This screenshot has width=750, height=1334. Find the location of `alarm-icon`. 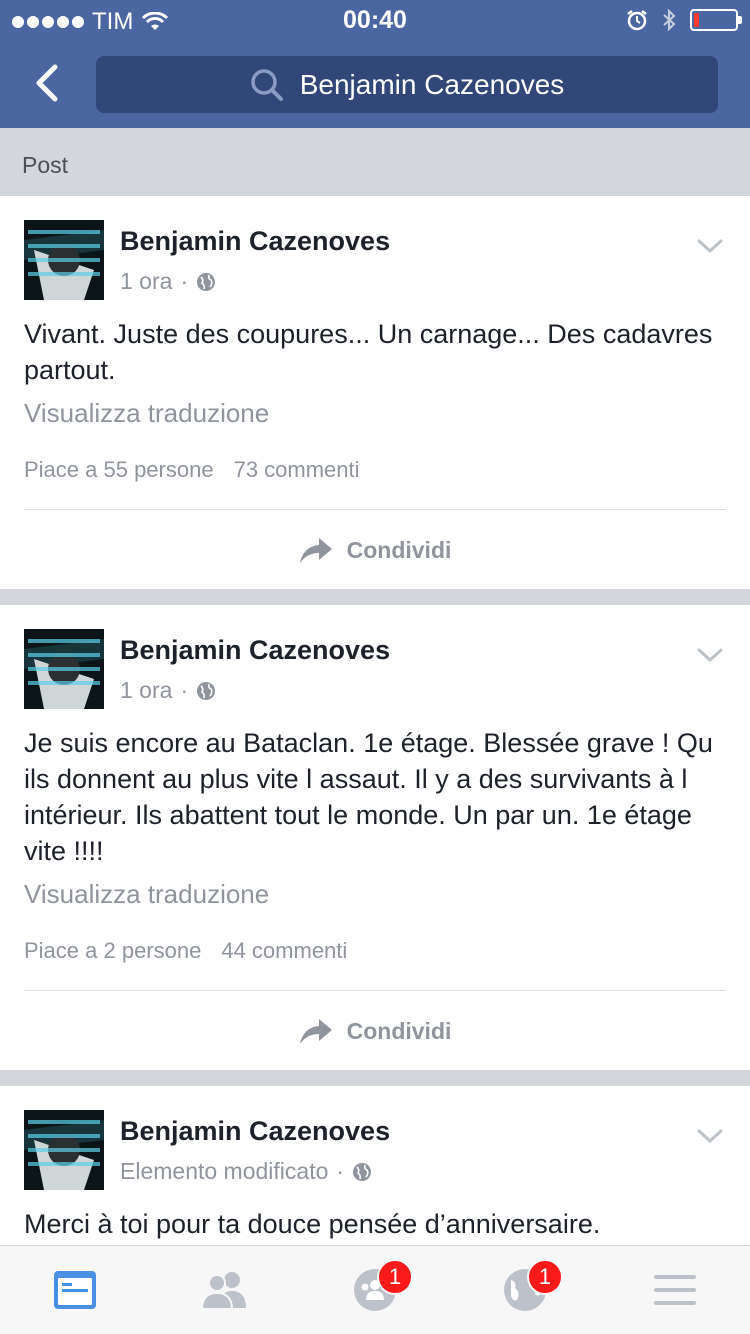

alarm-icon is located at coordinates (637, 20).